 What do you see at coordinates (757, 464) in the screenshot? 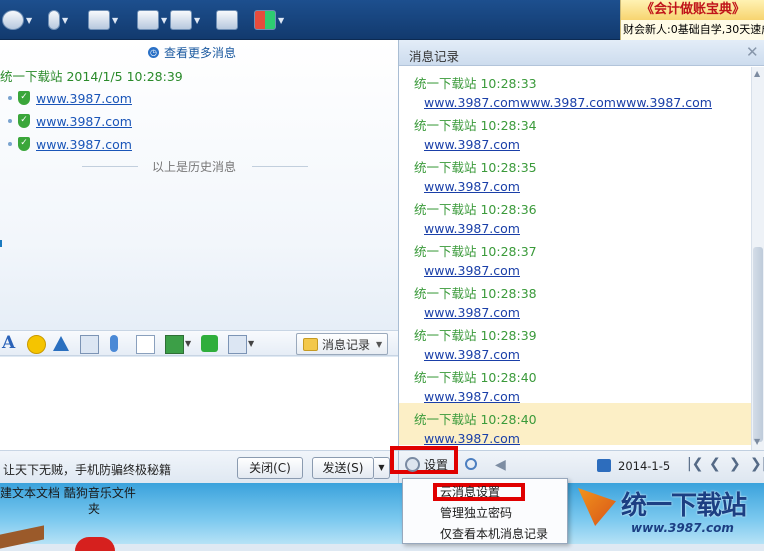
I see `last-page-icon: ❯|` at bounding box center [757, 464].